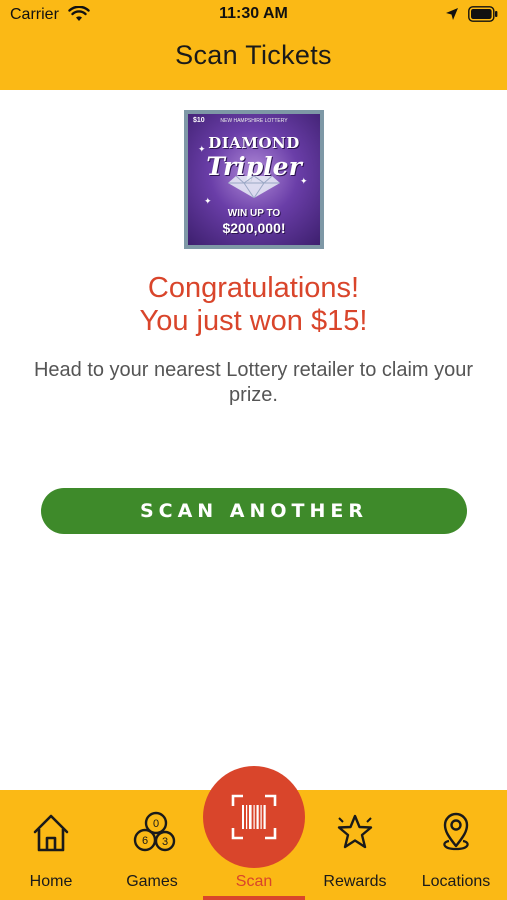 Image resolution: width=507 pixels, height=900 pixels. Describe the element at coordinates (254, 213) in the screenshot. I see `ticket-prize-line1: WIN UP TO` at that location.